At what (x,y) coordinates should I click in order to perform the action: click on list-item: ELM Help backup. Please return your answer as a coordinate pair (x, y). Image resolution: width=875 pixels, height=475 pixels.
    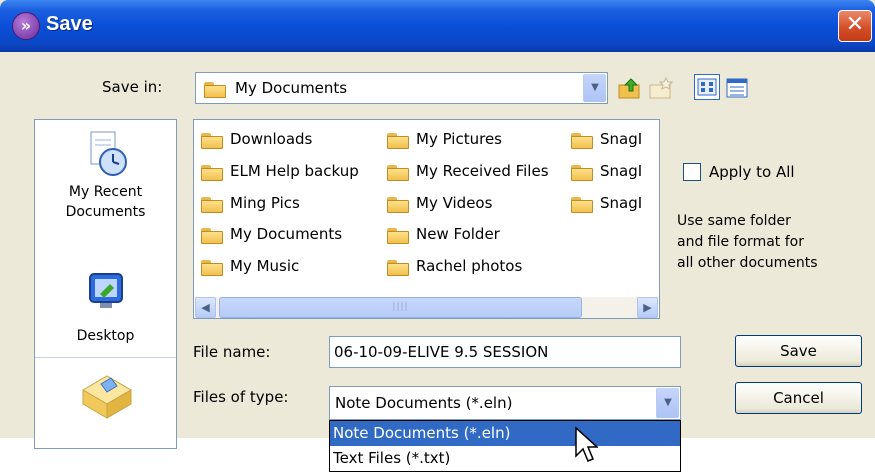
    Looking at the image, I should click on (279, 171).